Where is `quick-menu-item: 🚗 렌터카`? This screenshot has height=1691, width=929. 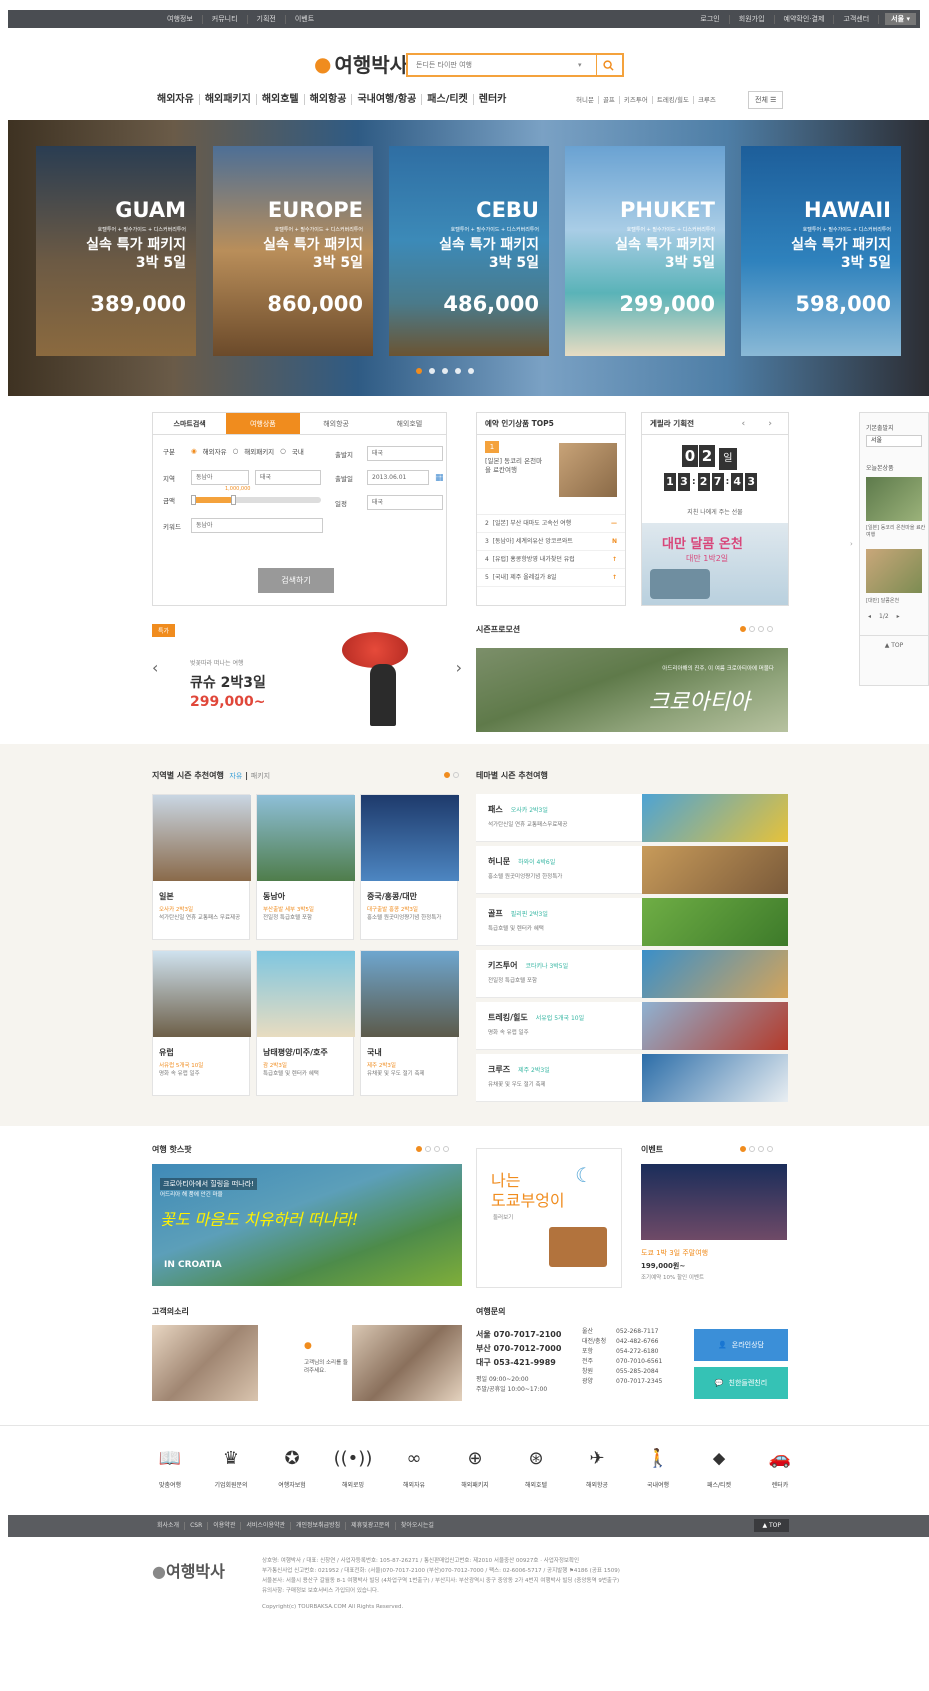
quick-menu-item: 🚗 렌터카 is located at coordinates (780, 1468).